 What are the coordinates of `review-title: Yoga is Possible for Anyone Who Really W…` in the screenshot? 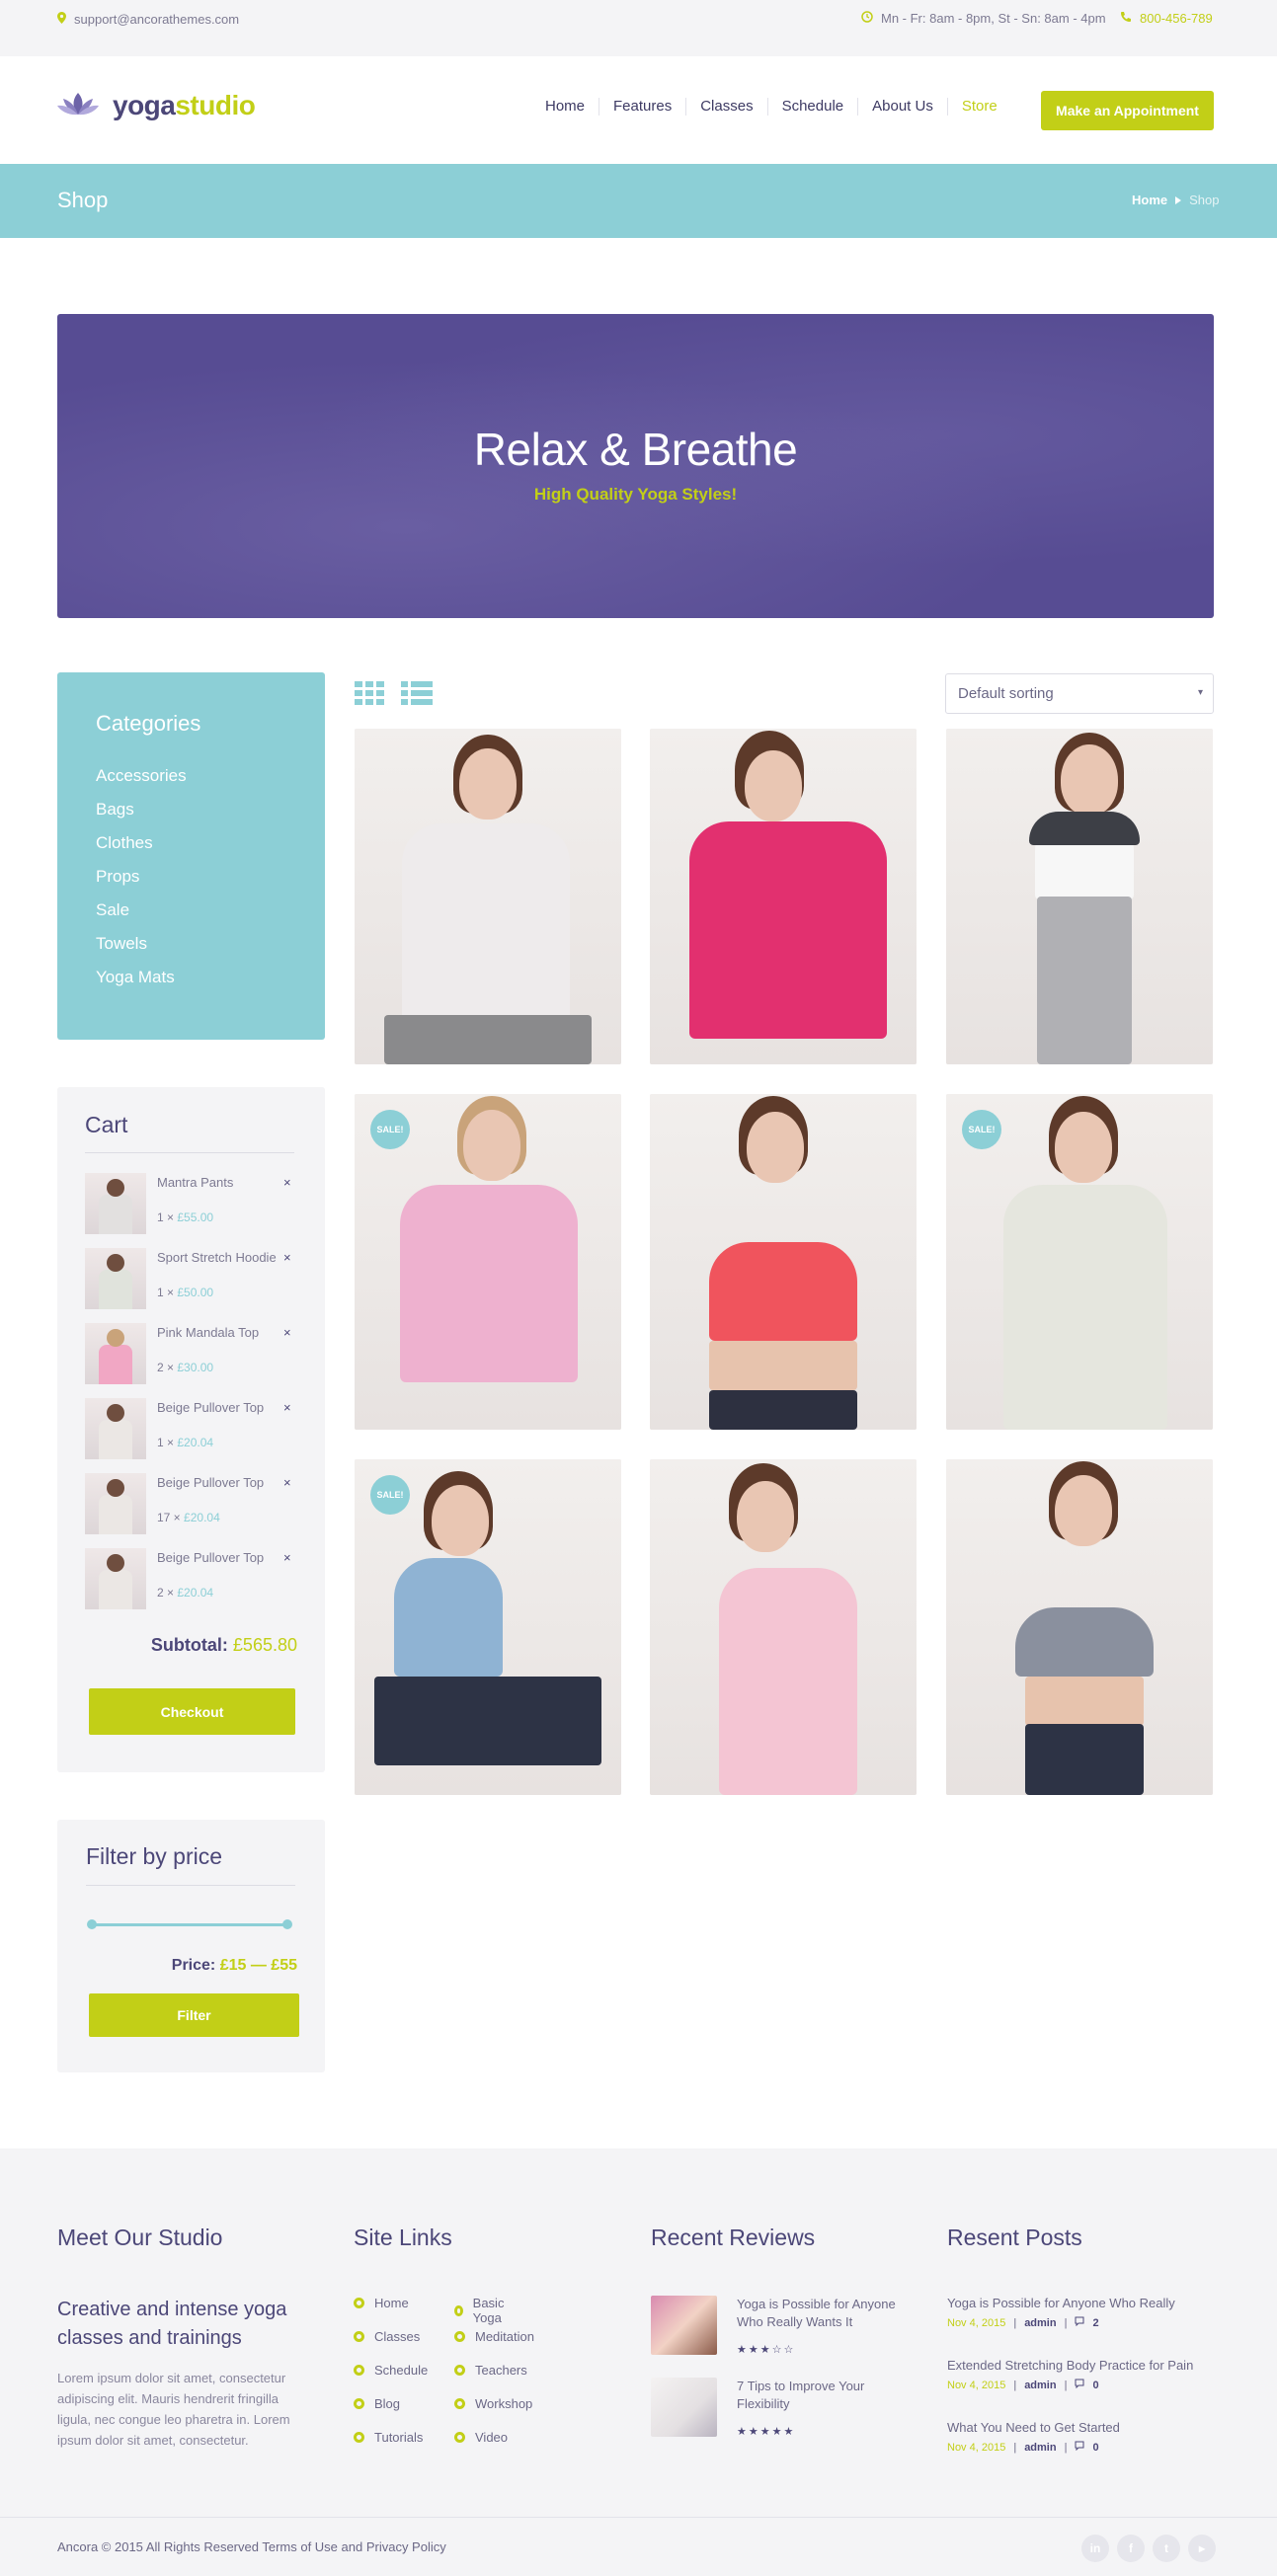 It's located at (826, 2313).